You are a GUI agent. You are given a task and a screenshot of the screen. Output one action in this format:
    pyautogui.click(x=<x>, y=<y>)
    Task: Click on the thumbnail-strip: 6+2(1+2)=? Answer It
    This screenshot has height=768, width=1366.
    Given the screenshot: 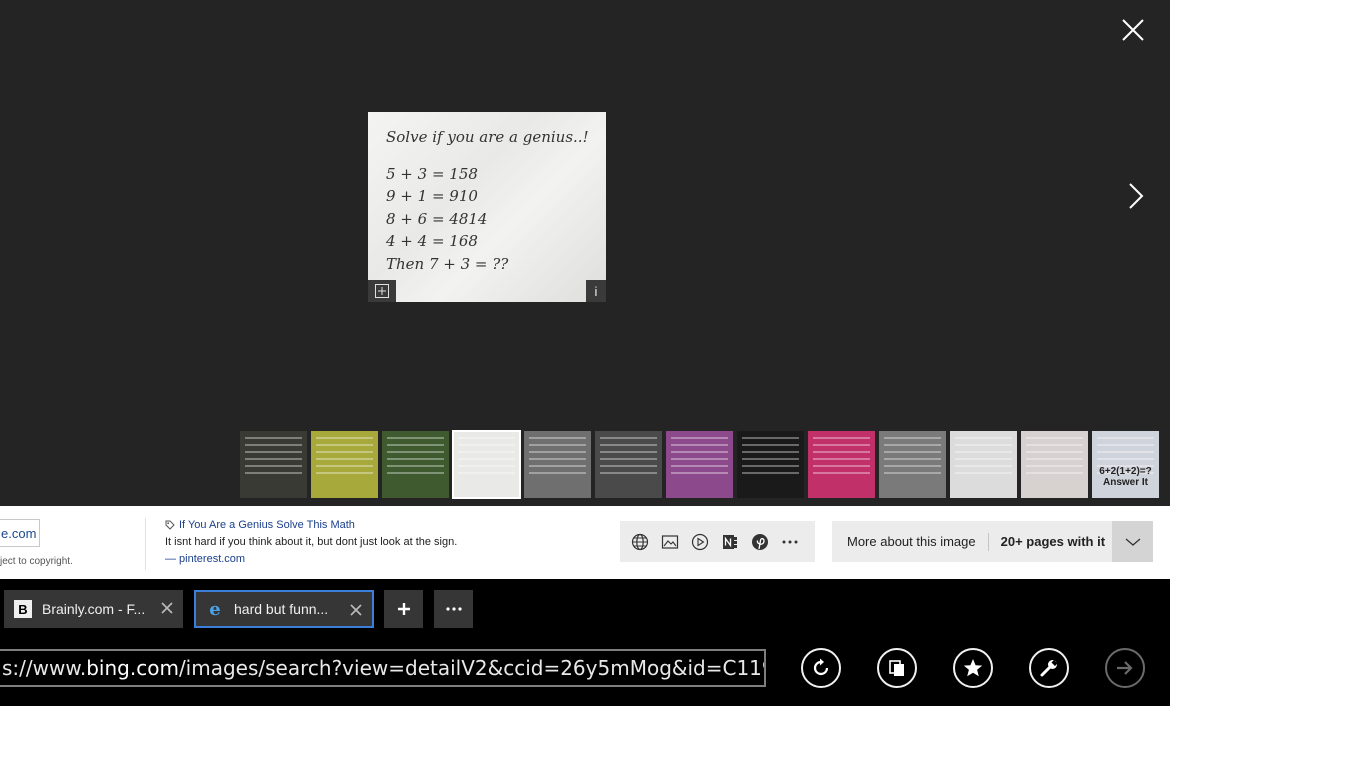 What is the action you would take?
    pyautogui.click(x=699, y=464)
    